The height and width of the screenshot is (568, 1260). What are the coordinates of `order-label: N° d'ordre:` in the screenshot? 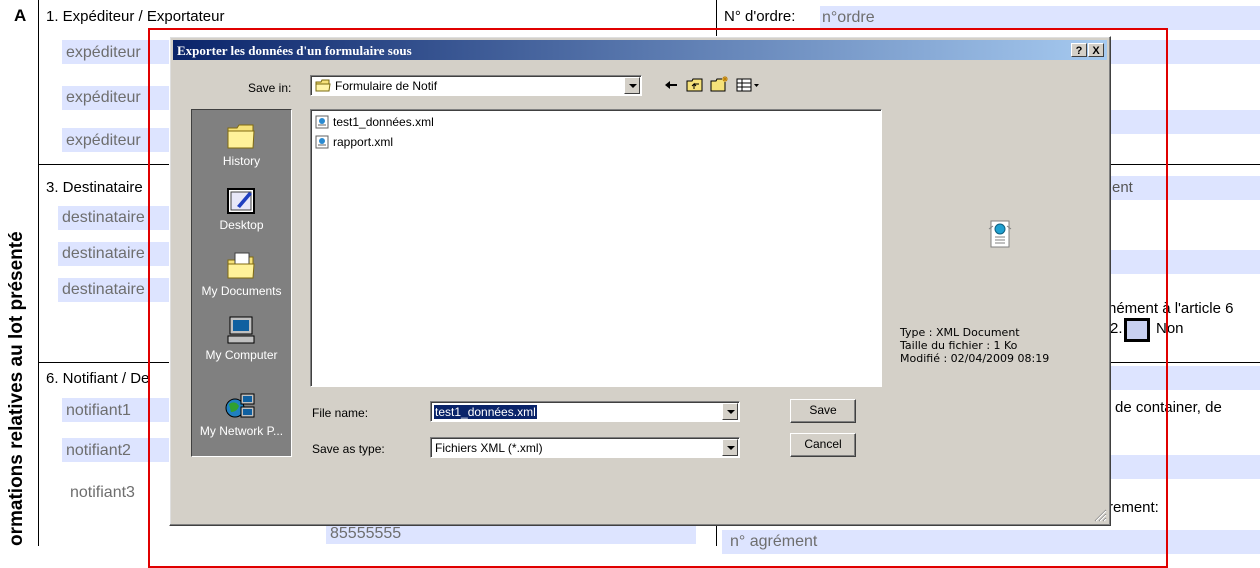 It's located at (760, 16).